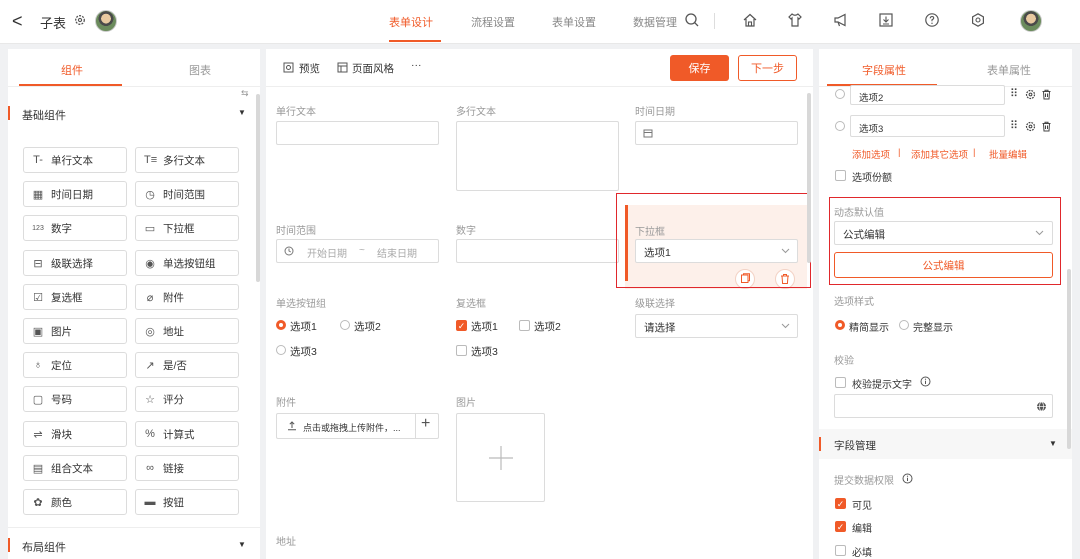 Image resolution: width=1080 pixels, height=559 pixels. What do you see at coordinates (75, 365) in the screenshot?
I see `component-button: ♁ 定位` at bounding box center [75, 365].